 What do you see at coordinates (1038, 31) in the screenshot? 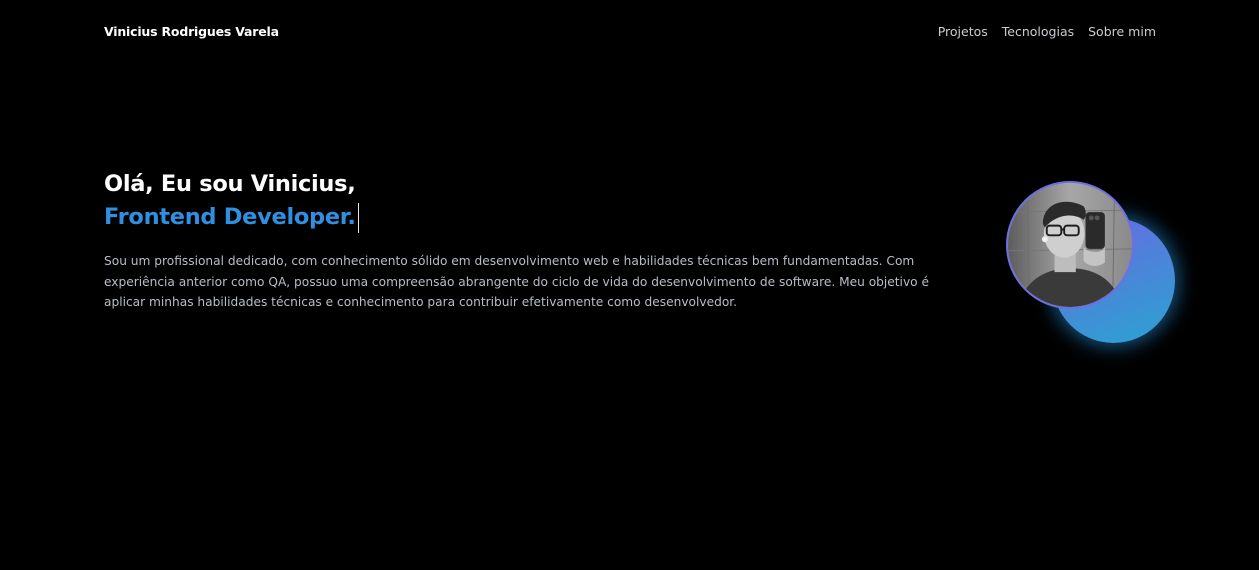
I see `nav-link-tecnologias: Tecnologias` at bounding box center [1038, 31].